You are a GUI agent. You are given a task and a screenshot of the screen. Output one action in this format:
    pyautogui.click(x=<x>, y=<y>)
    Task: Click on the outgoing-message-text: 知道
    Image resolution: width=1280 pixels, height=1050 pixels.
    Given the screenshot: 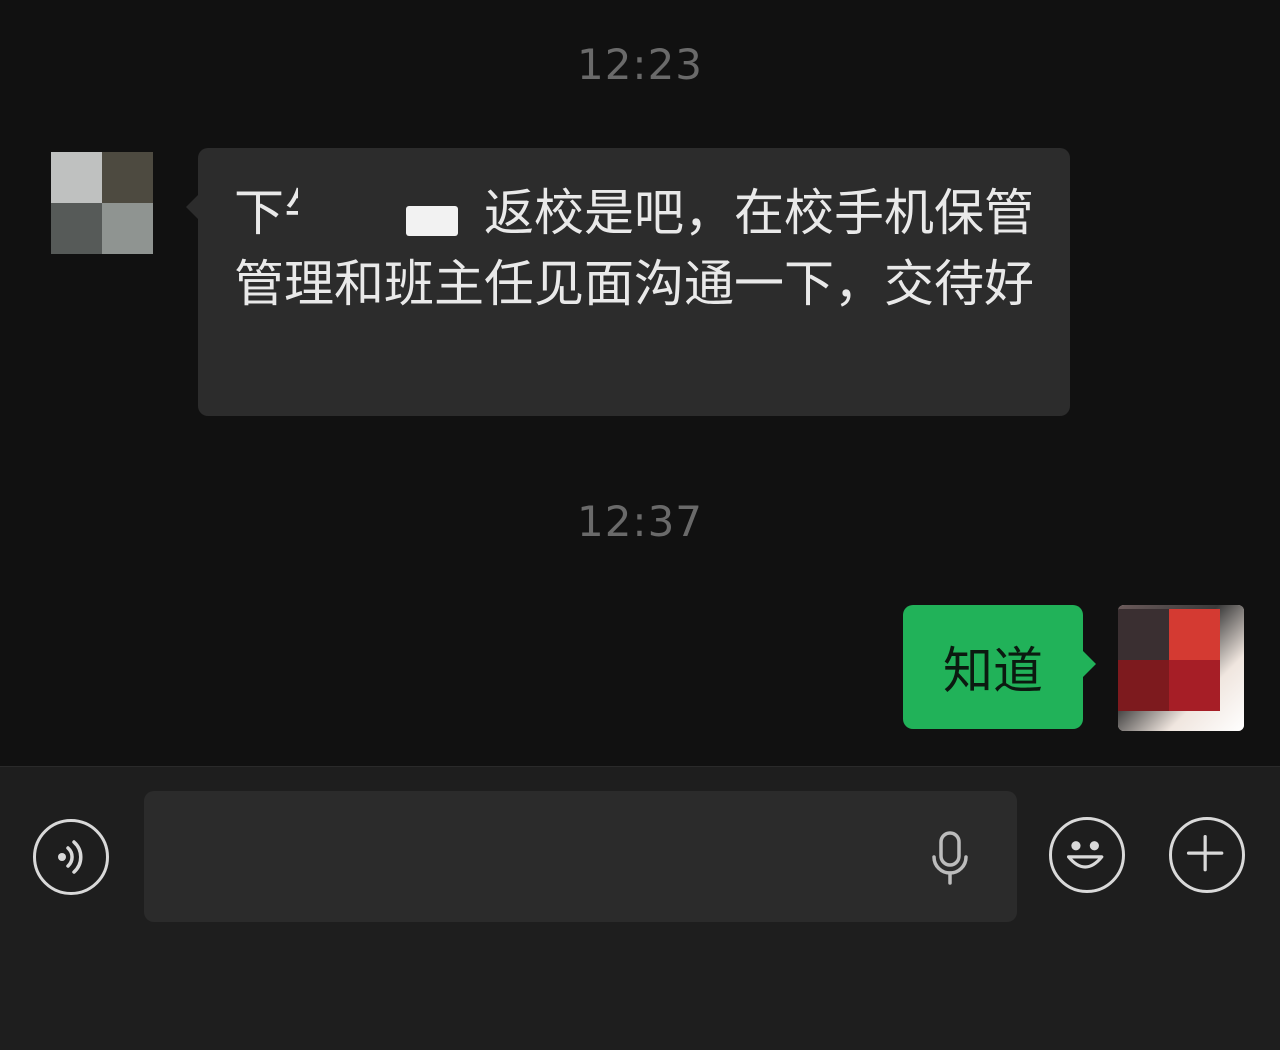 What is the action you would take?
    pyautogui.click(x=993, y=671)
    